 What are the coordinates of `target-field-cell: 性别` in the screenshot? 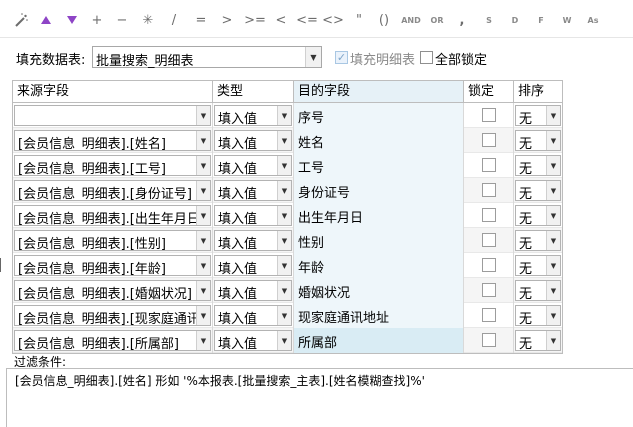 It's located at (379, 240).